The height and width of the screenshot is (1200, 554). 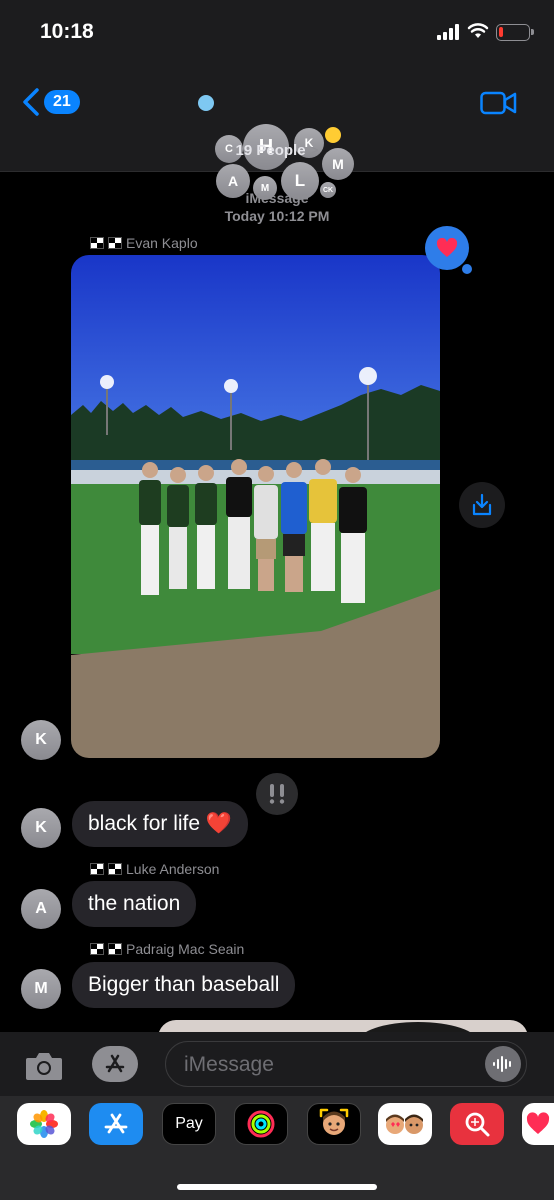 I want to click on emoji-avatar, so click(x=333, y=135).